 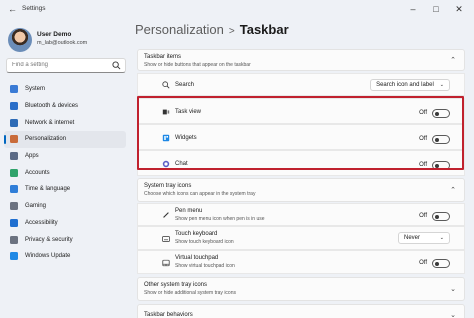 I want to click on windows-update-icon, so click(x=14, y=256).